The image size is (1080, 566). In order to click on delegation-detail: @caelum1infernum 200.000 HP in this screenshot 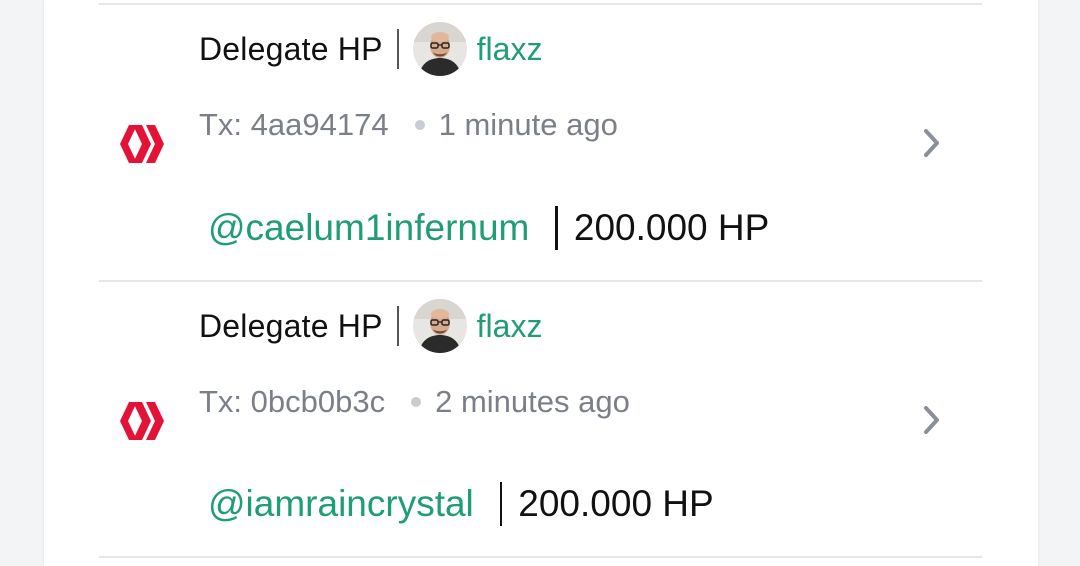, I will do `click(488, 228)`.